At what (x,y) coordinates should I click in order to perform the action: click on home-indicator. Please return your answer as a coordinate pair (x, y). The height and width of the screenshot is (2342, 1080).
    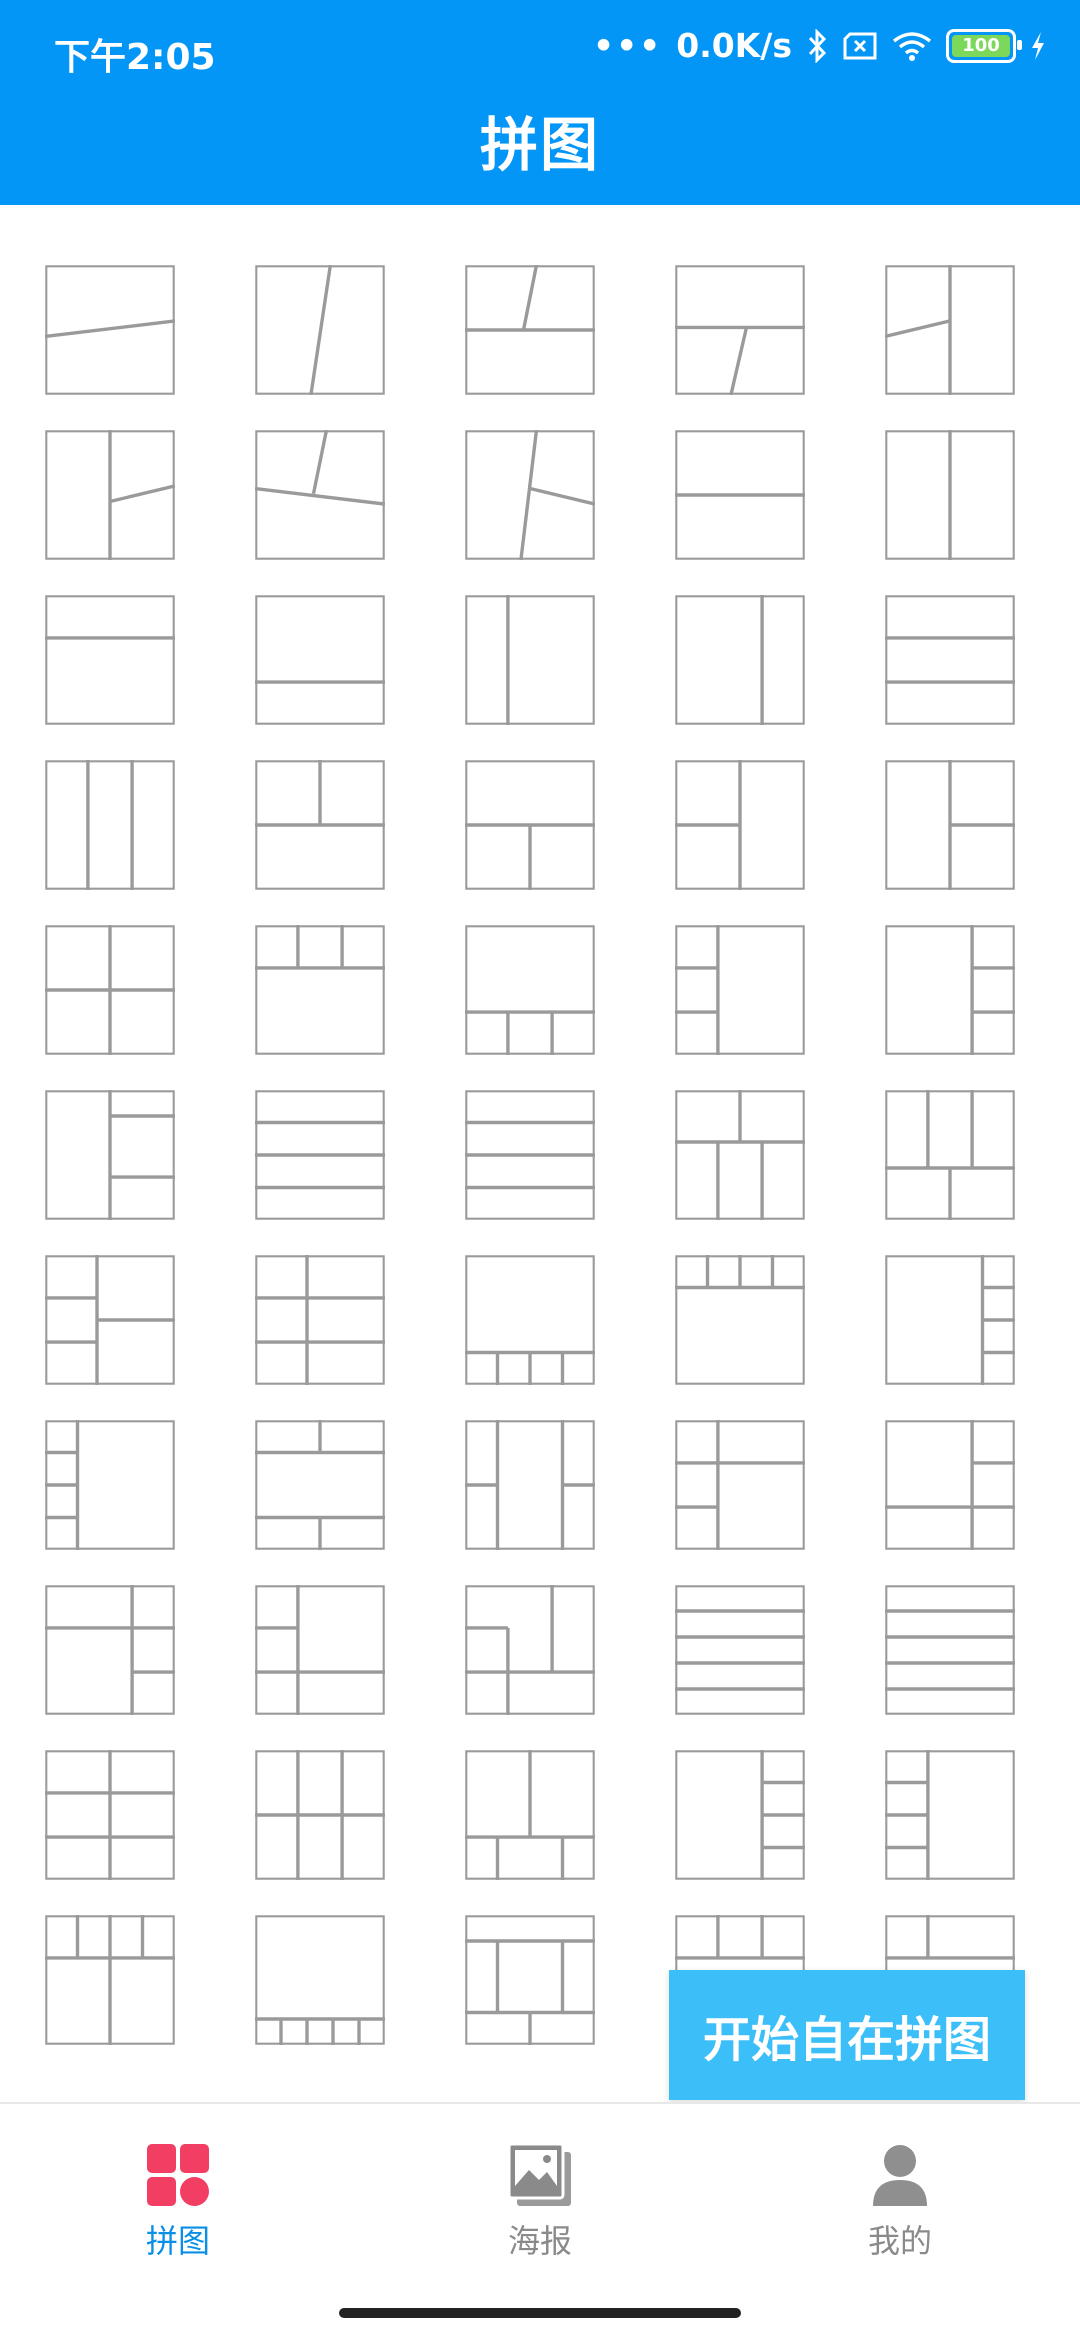
    Looking at the image, I should click on (540, 2313).